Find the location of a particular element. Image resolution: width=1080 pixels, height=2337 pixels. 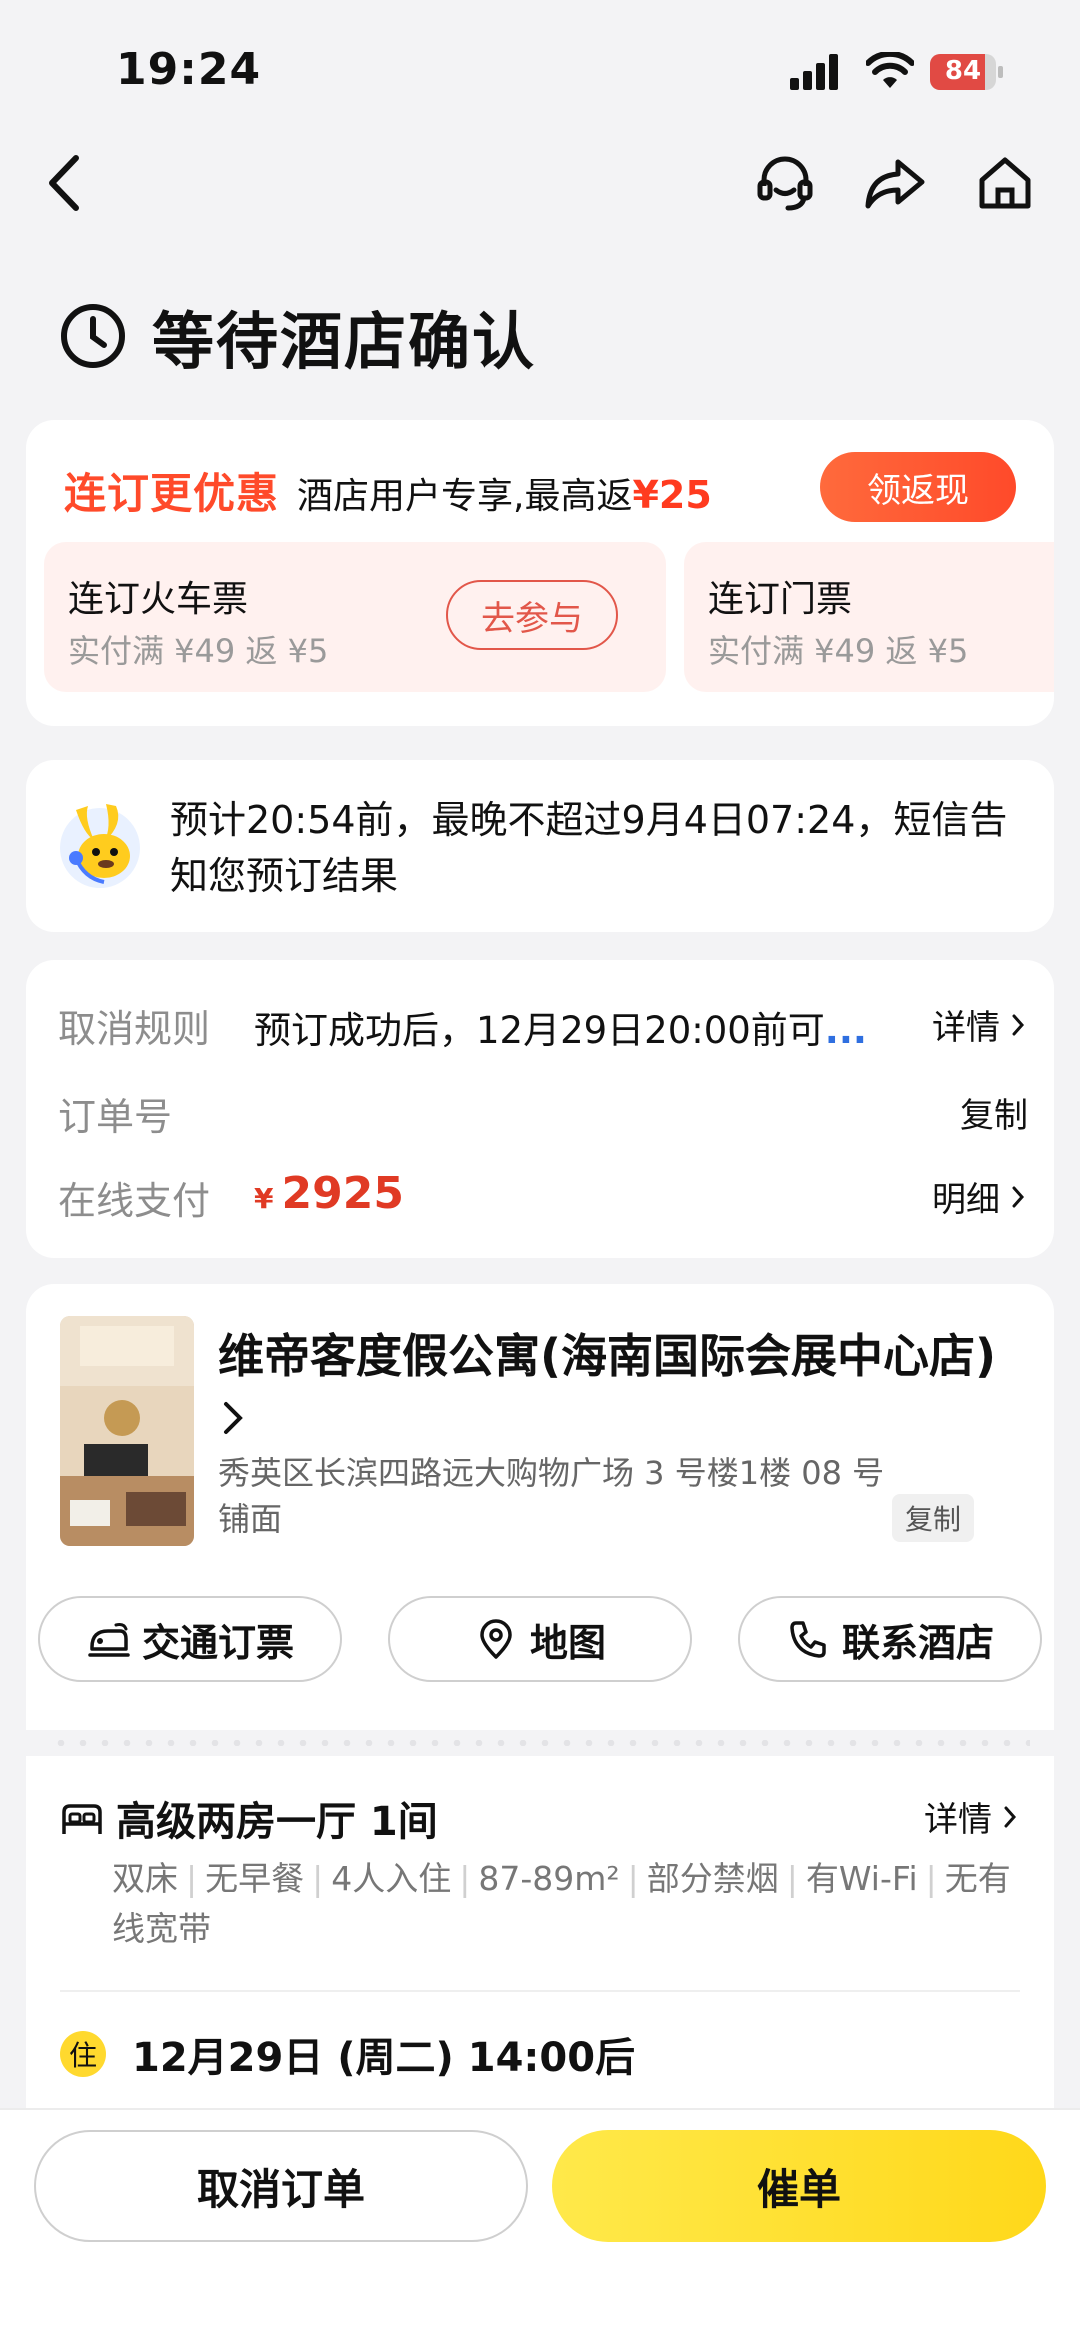

payment-detail-link: 明细 is located at coordinates (980, 1196).